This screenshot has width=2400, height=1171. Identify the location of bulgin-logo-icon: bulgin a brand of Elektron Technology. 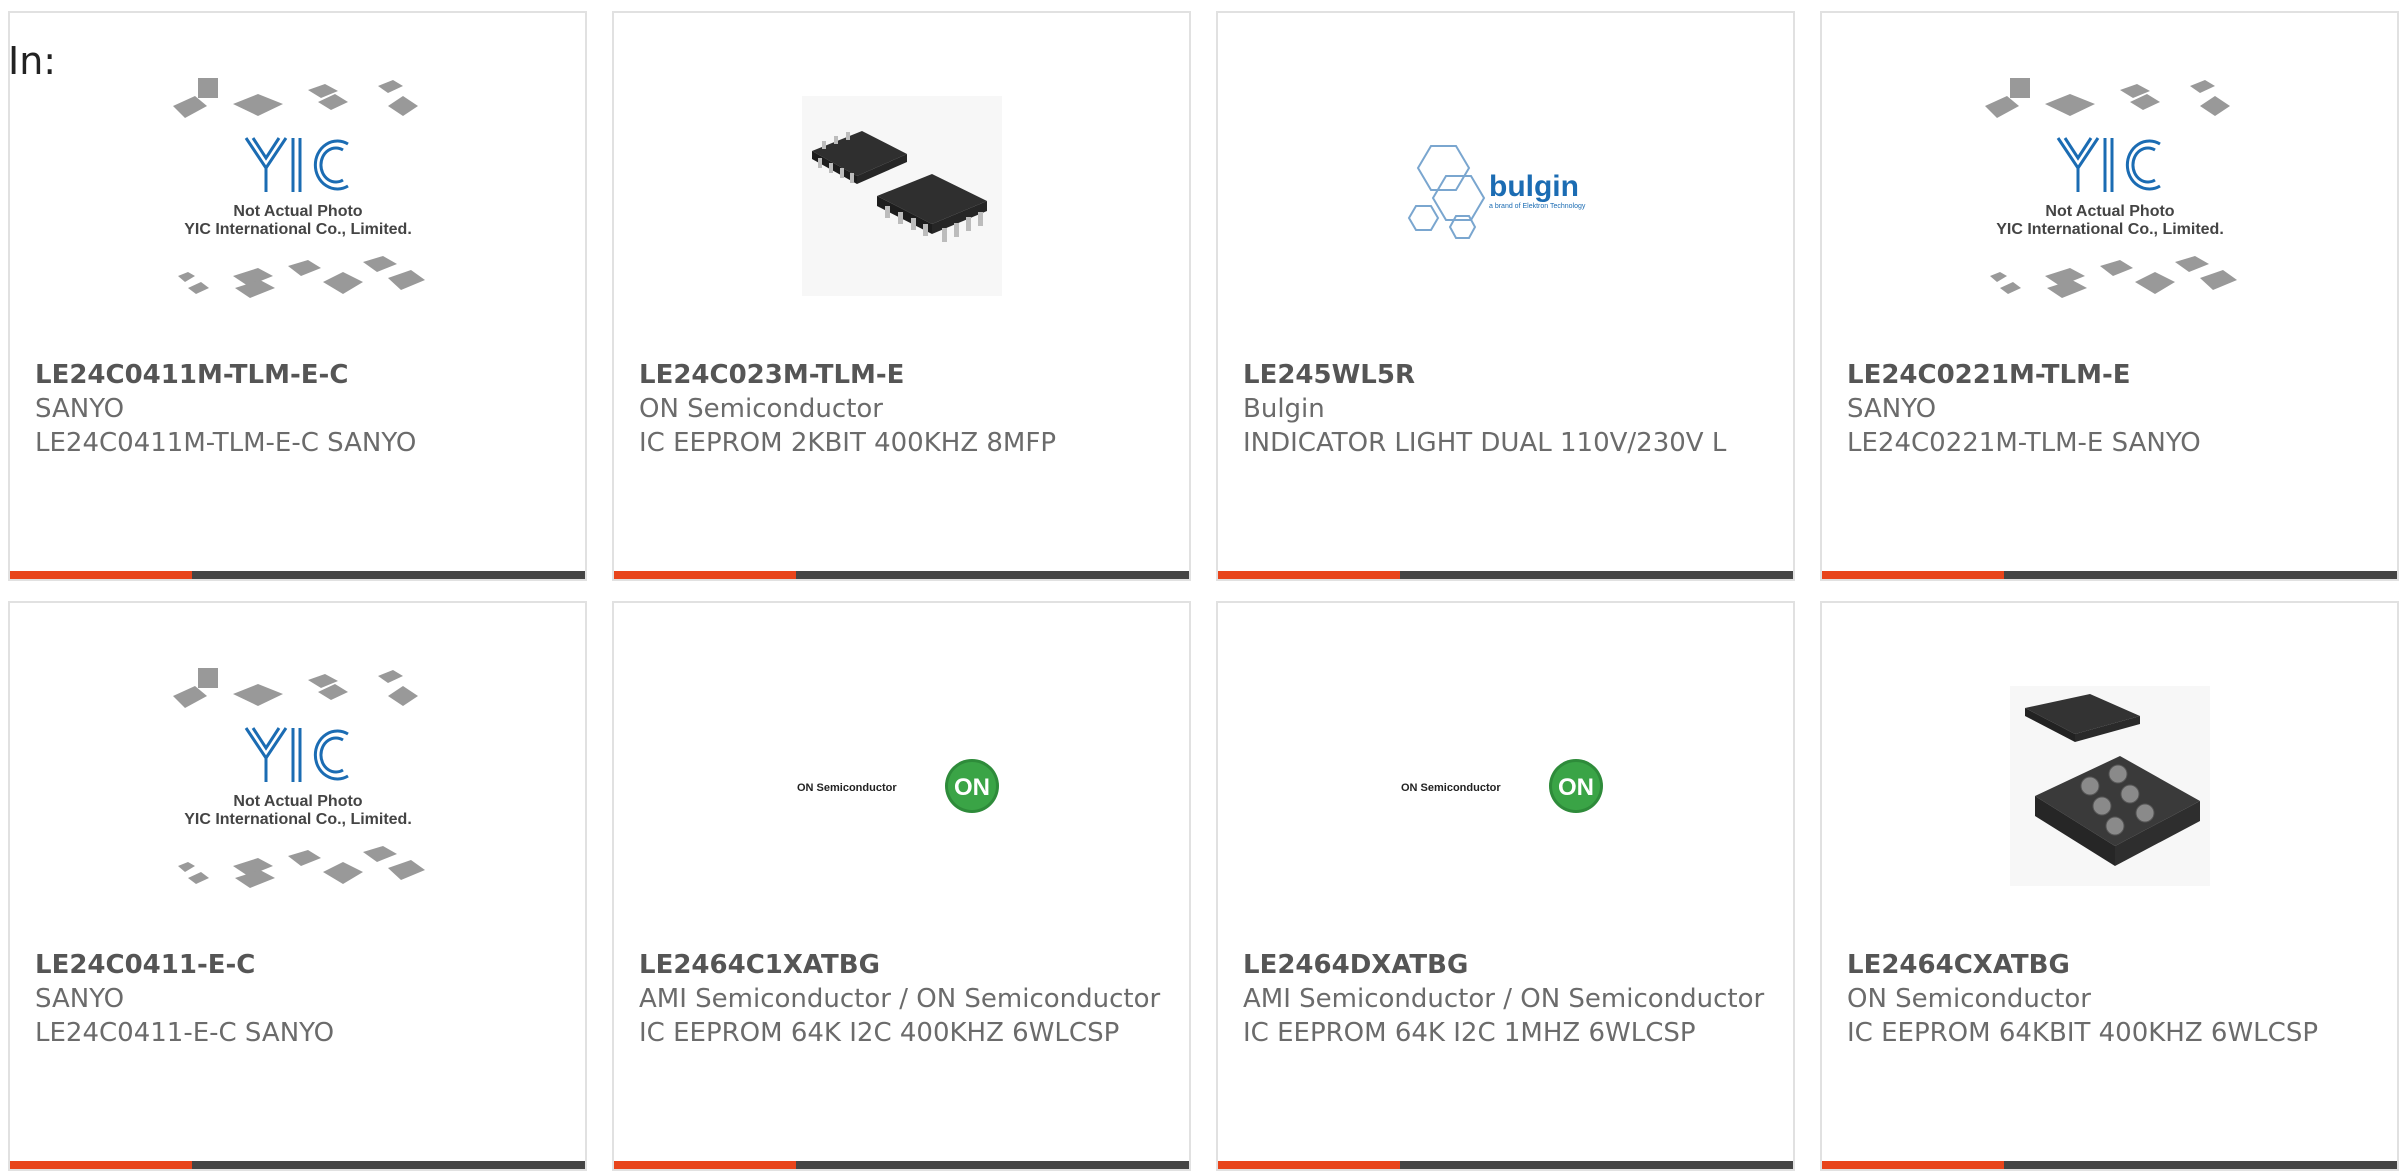
(1505, 196).